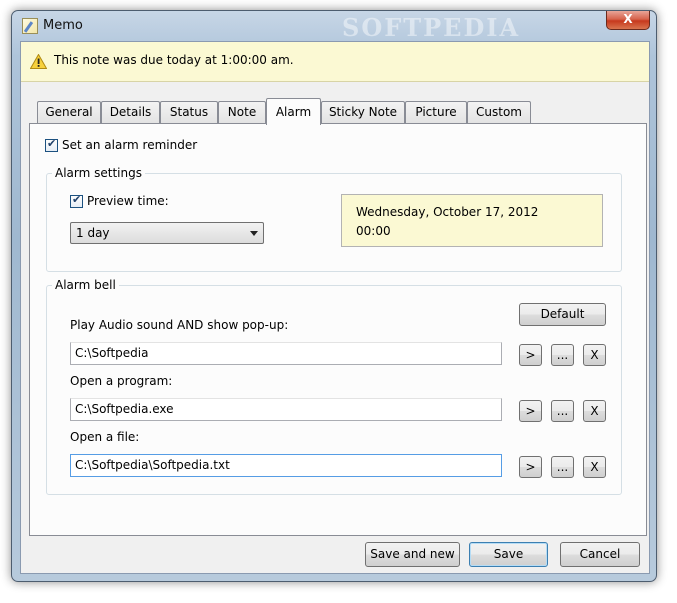 Image resolution: width=677 pixels, height=603 pixels. Describe the element at coordinates (373, 231) in the screenshot. I see `preview-time: 00:00` at that location.